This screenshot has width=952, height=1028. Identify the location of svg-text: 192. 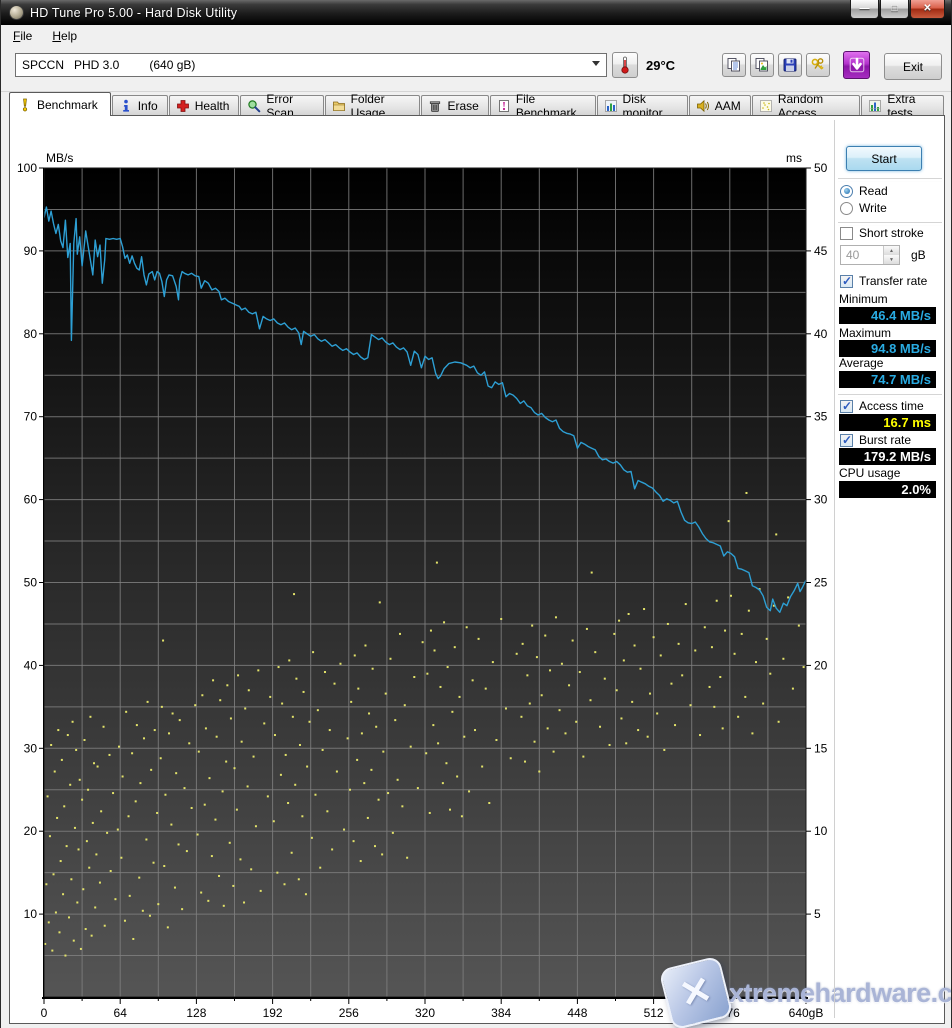
(273, 1013).